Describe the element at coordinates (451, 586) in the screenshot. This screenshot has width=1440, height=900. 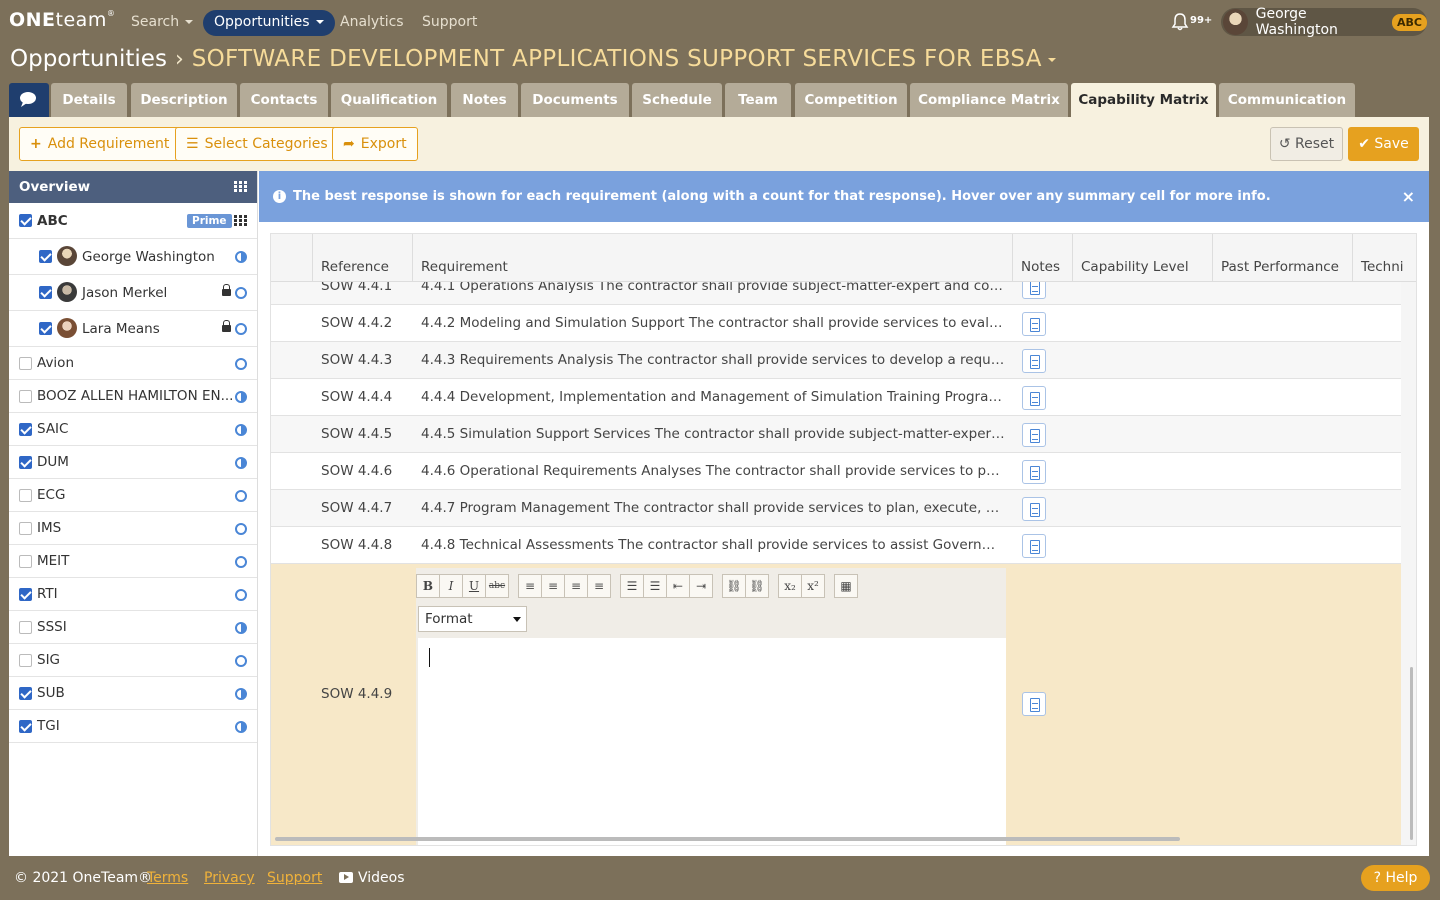
I see `italic-button: I` at that location.